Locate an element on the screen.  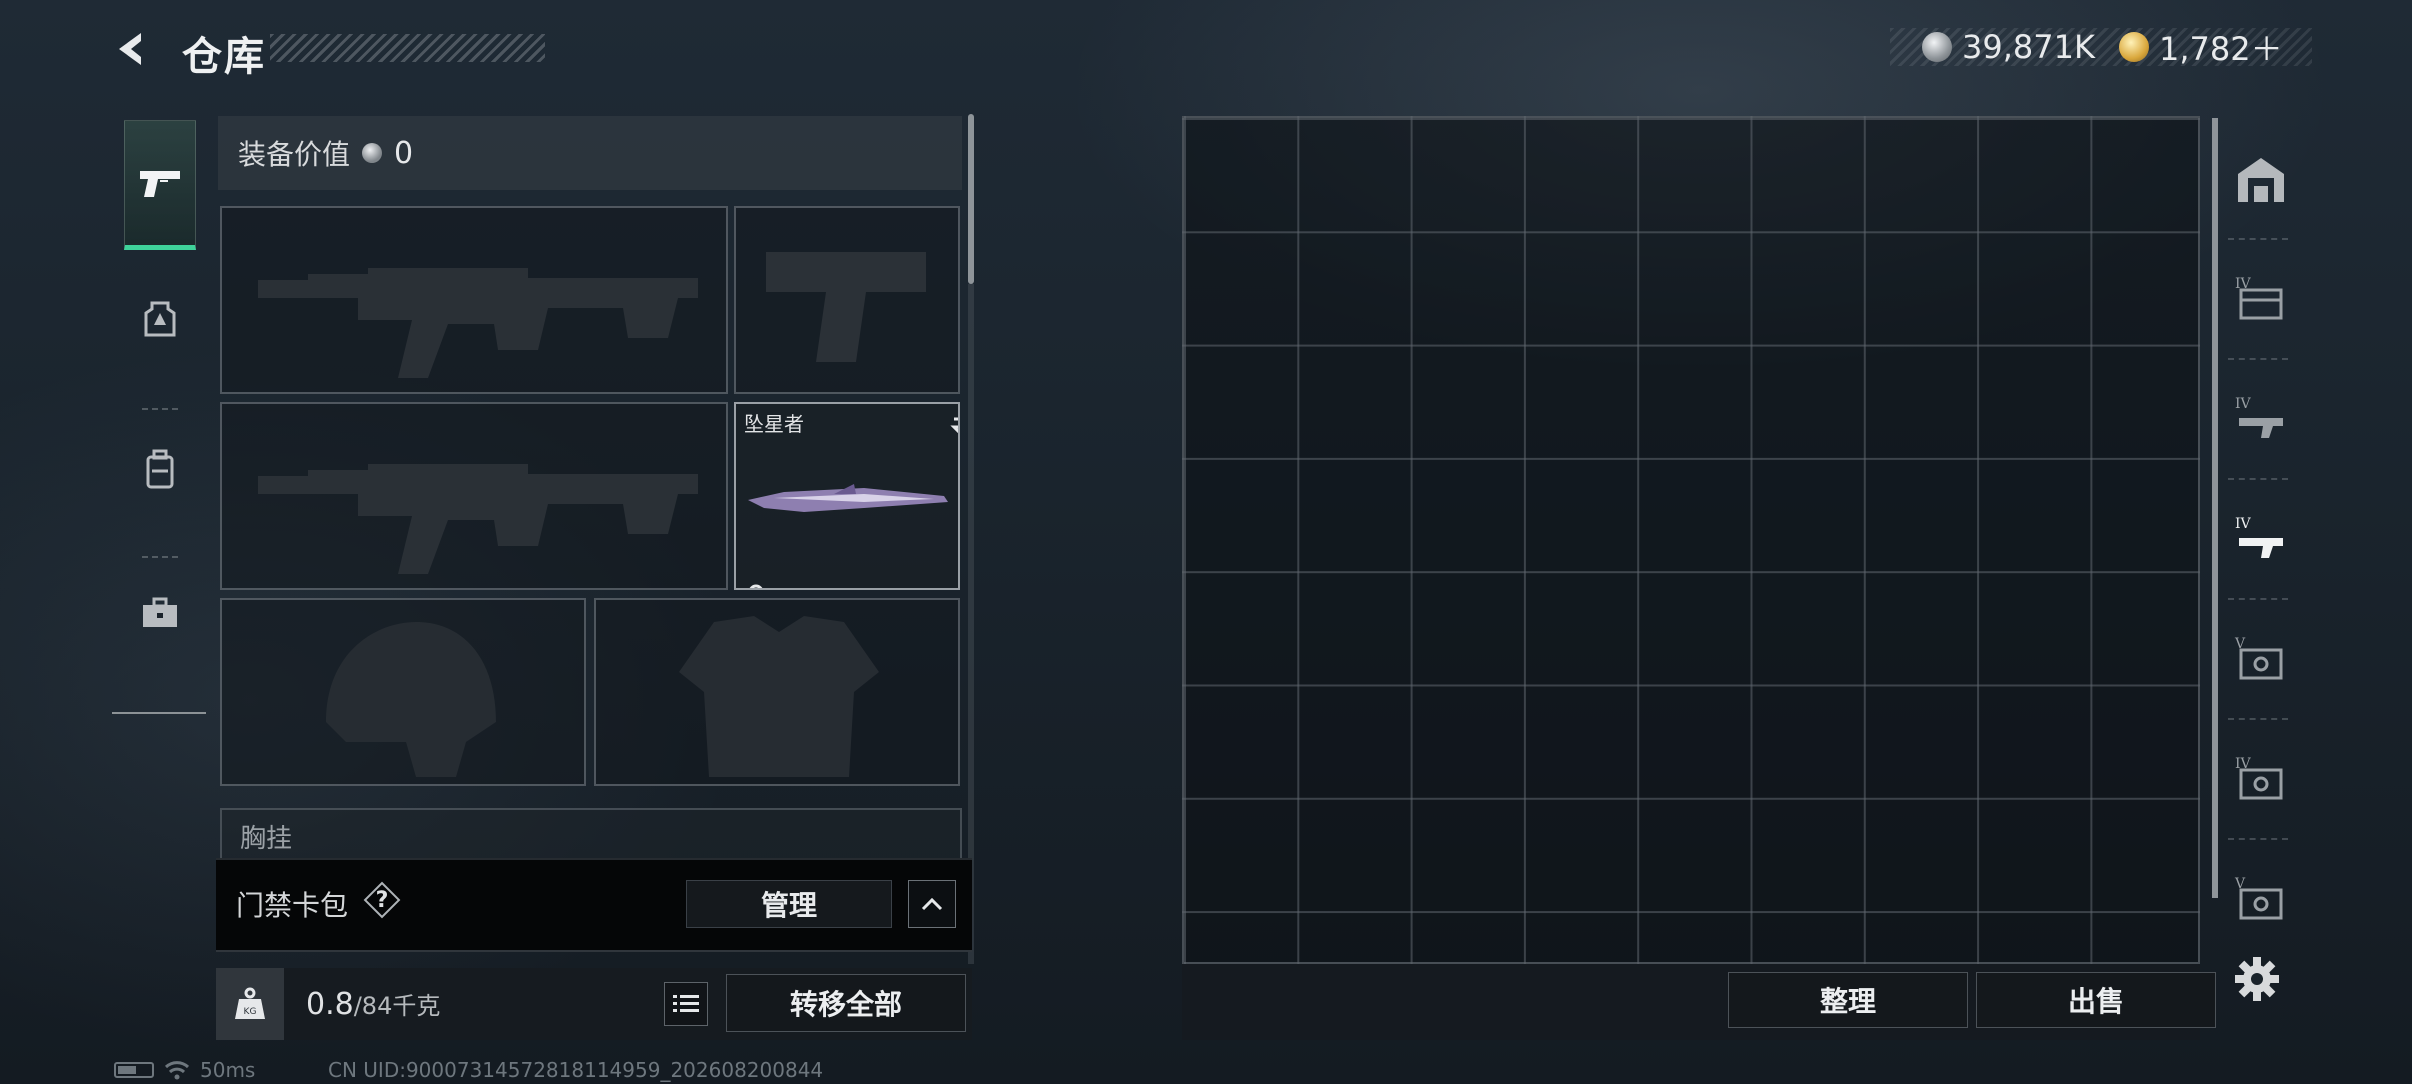
loadout-scrollbar is located at coordinates (971, 199).